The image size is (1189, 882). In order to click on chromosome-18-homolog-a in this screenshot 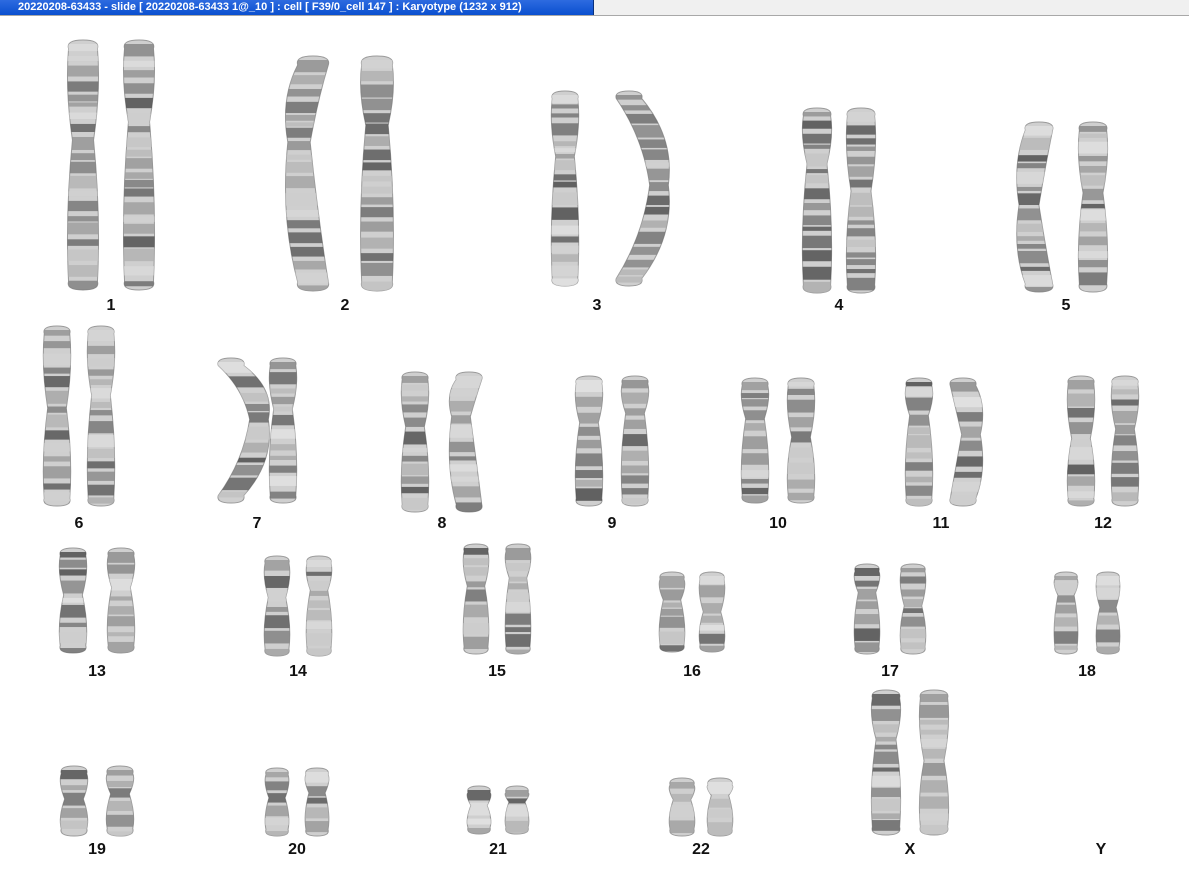, I will do `click(1066, 613)`.